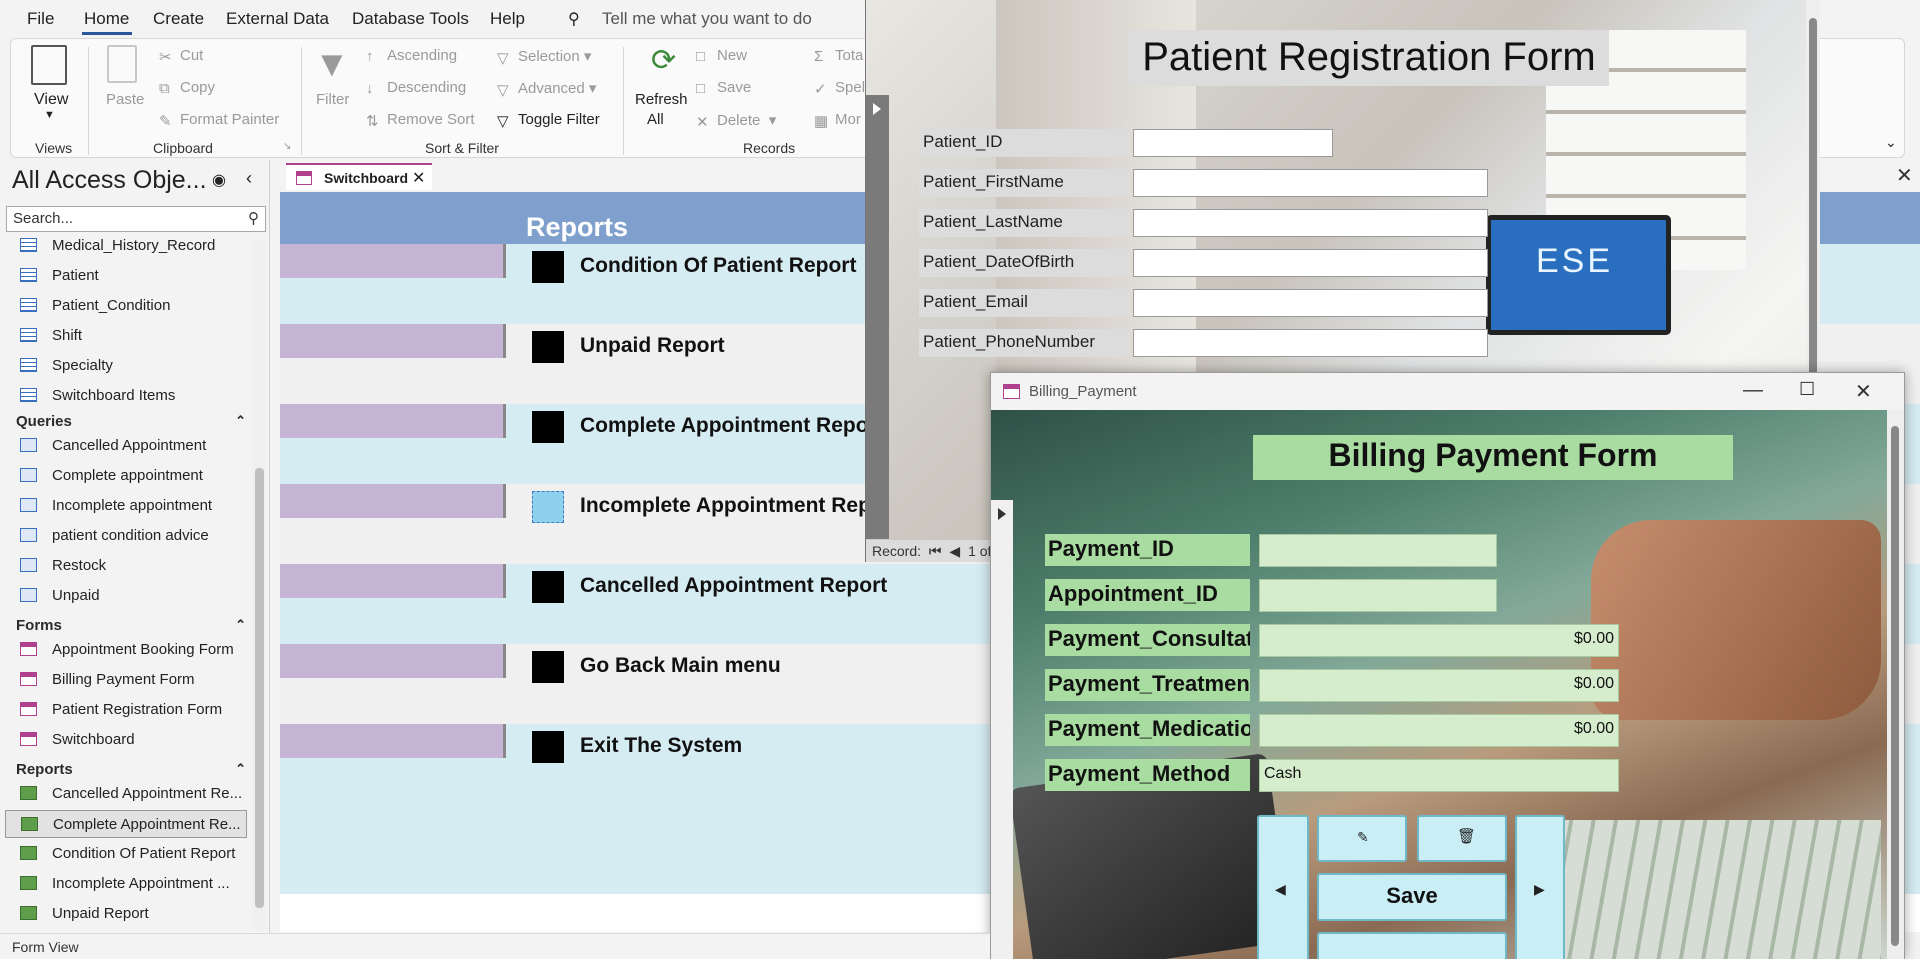  I want to click on menu-create: Create, so click(178, 19).